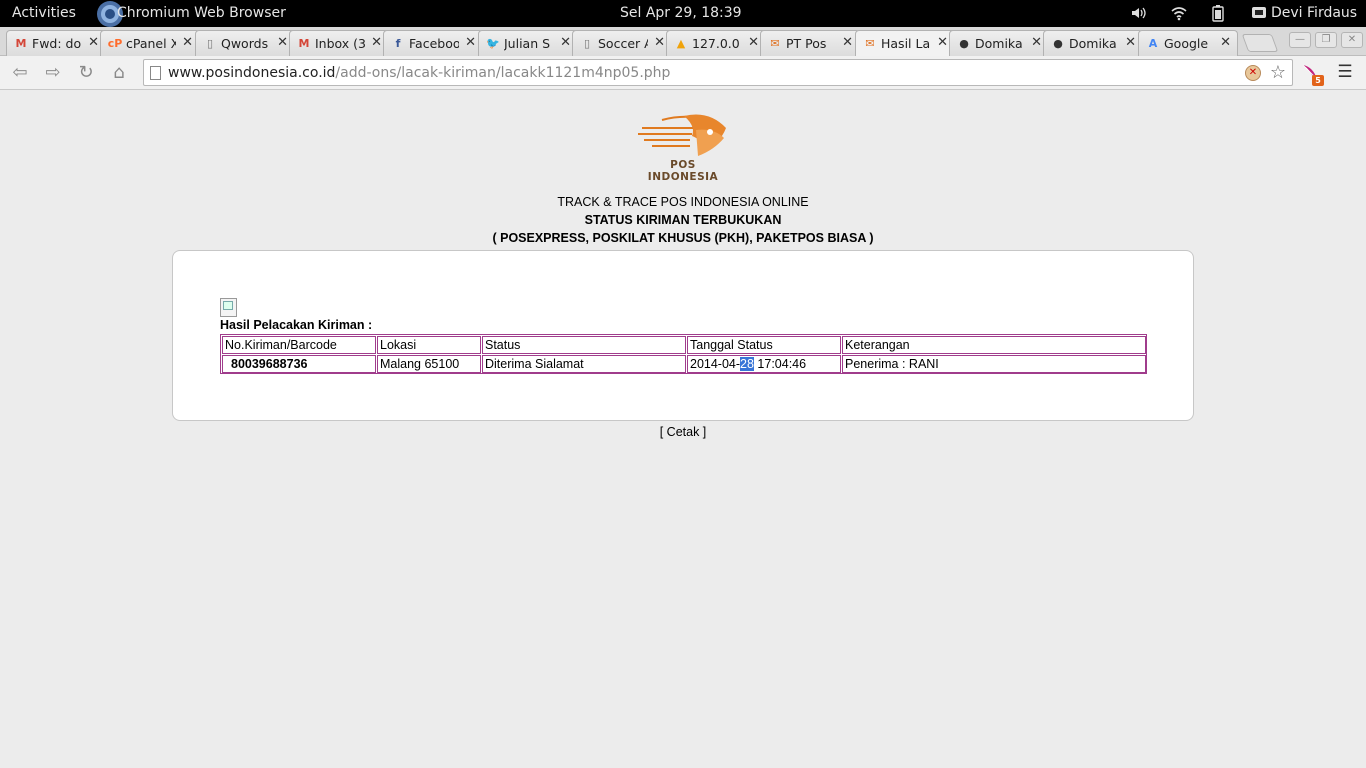  I want to click on page-info-icon, so click(155, 73).